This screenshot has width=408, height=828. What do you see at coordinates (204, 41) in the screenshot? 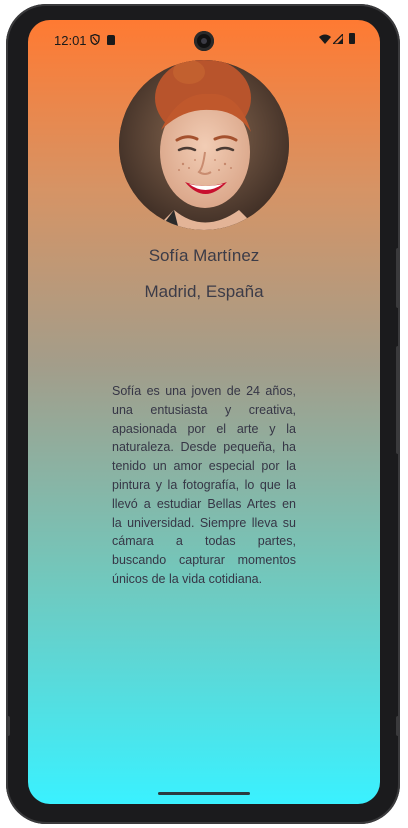
I see `front-camera` at bounding box center [204, 41].